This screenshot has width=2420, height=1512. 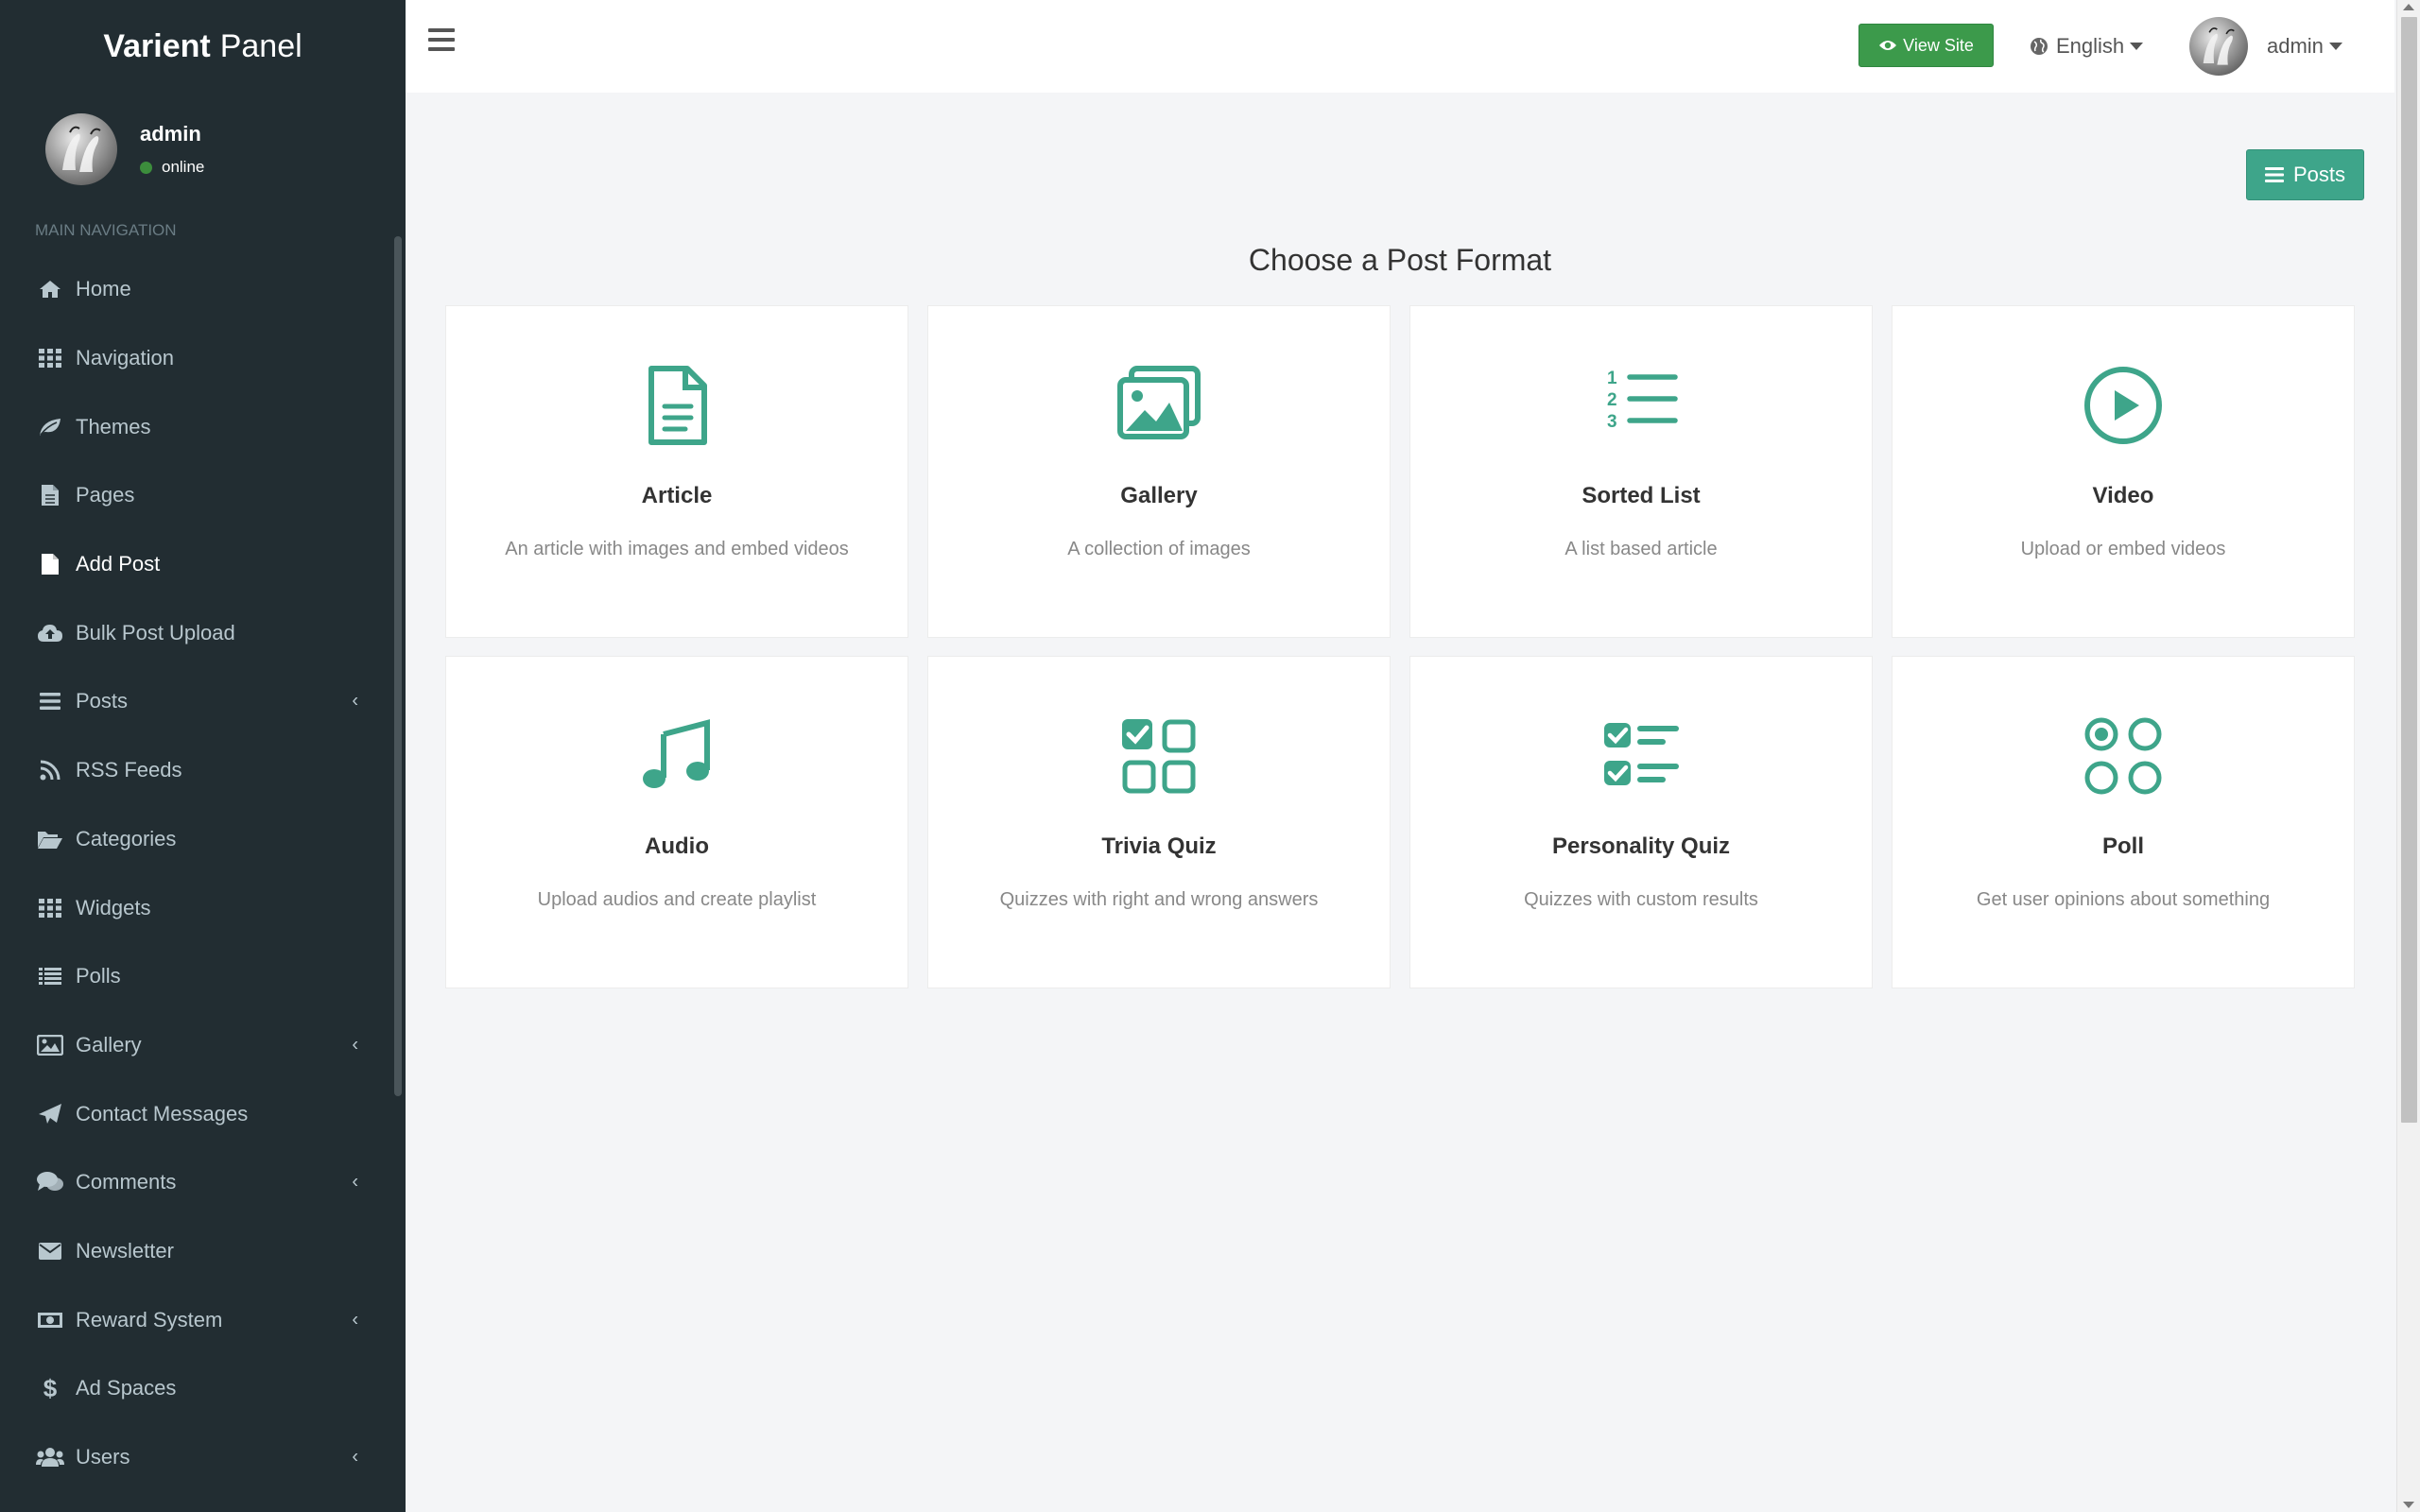 I want to click on money-icon, so click(x=50, y=1320).